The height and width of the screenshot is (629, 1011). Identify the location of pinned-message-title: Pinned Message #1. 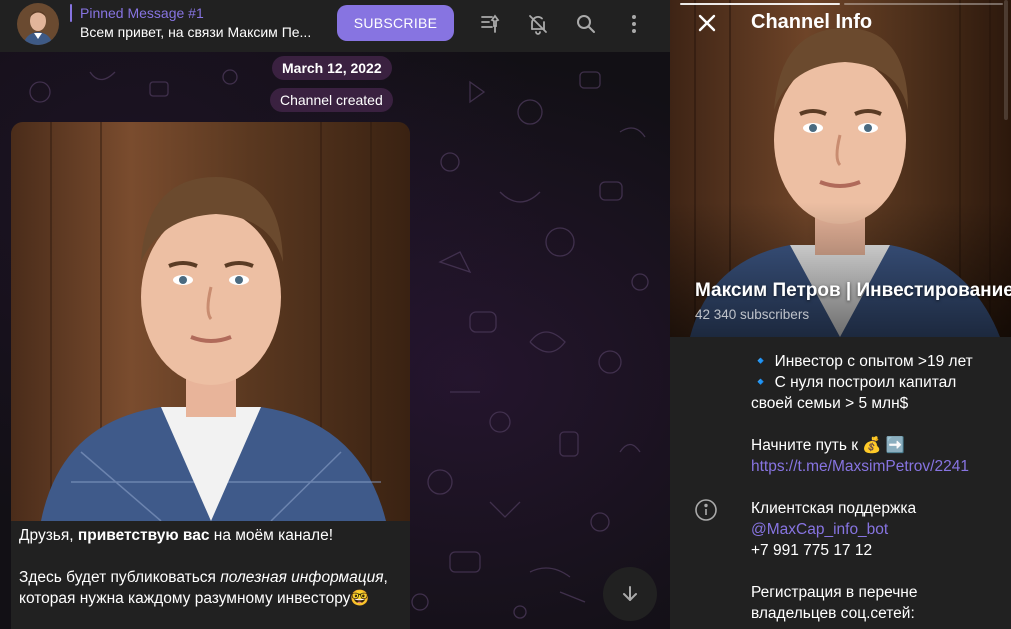
(142, 13).